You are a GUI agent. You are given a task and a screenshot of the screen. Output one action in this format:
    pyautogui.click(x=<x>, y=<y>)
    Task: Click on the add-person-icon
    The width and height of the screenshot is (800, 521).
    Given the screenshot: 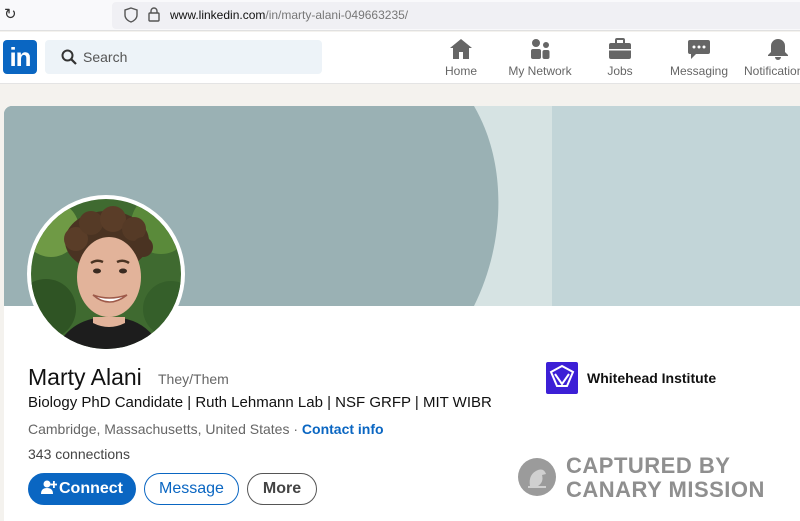 What is the action you would take?
    pyautogui.click(x=49, y=487)
    